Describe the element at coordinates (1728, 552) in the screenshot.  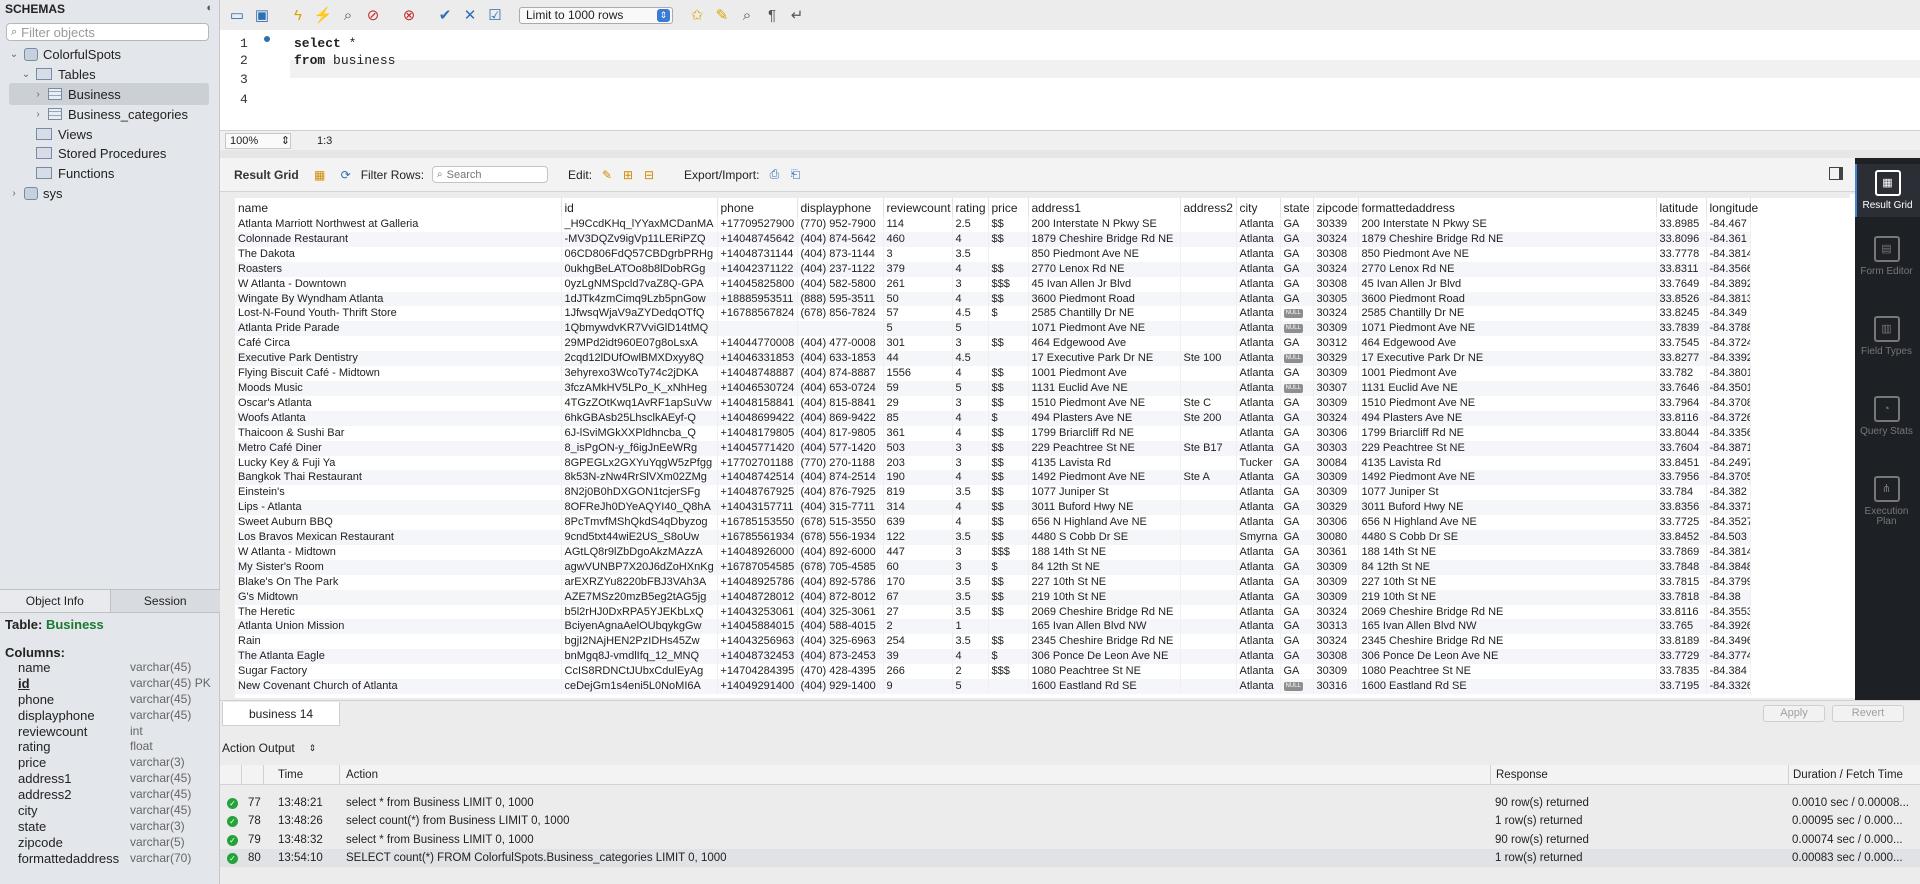
I see `cell-longitude: -84.3814` at that location.